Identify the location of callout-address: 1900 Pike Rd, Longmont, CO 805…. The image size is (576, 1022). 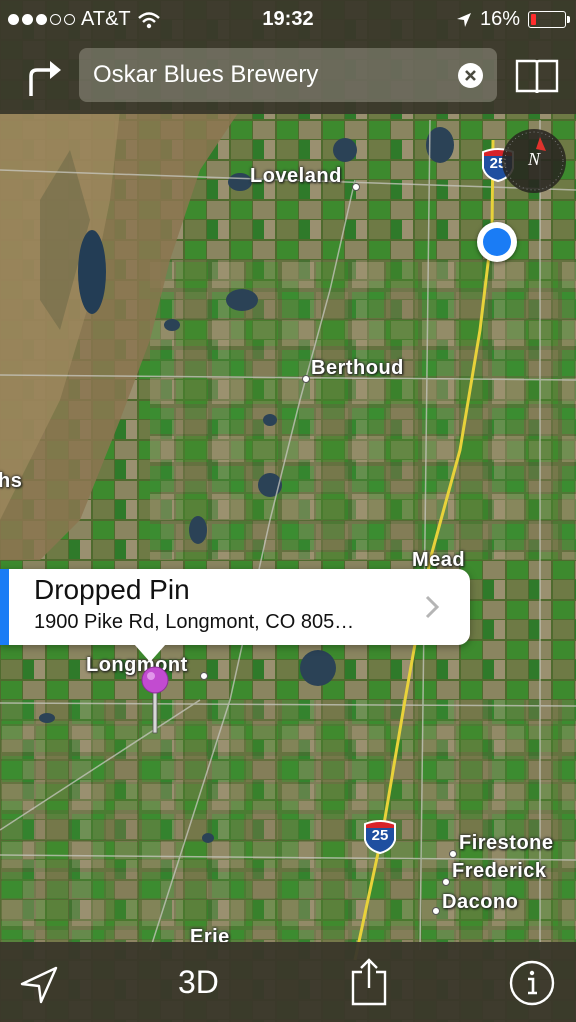
(194, 622).